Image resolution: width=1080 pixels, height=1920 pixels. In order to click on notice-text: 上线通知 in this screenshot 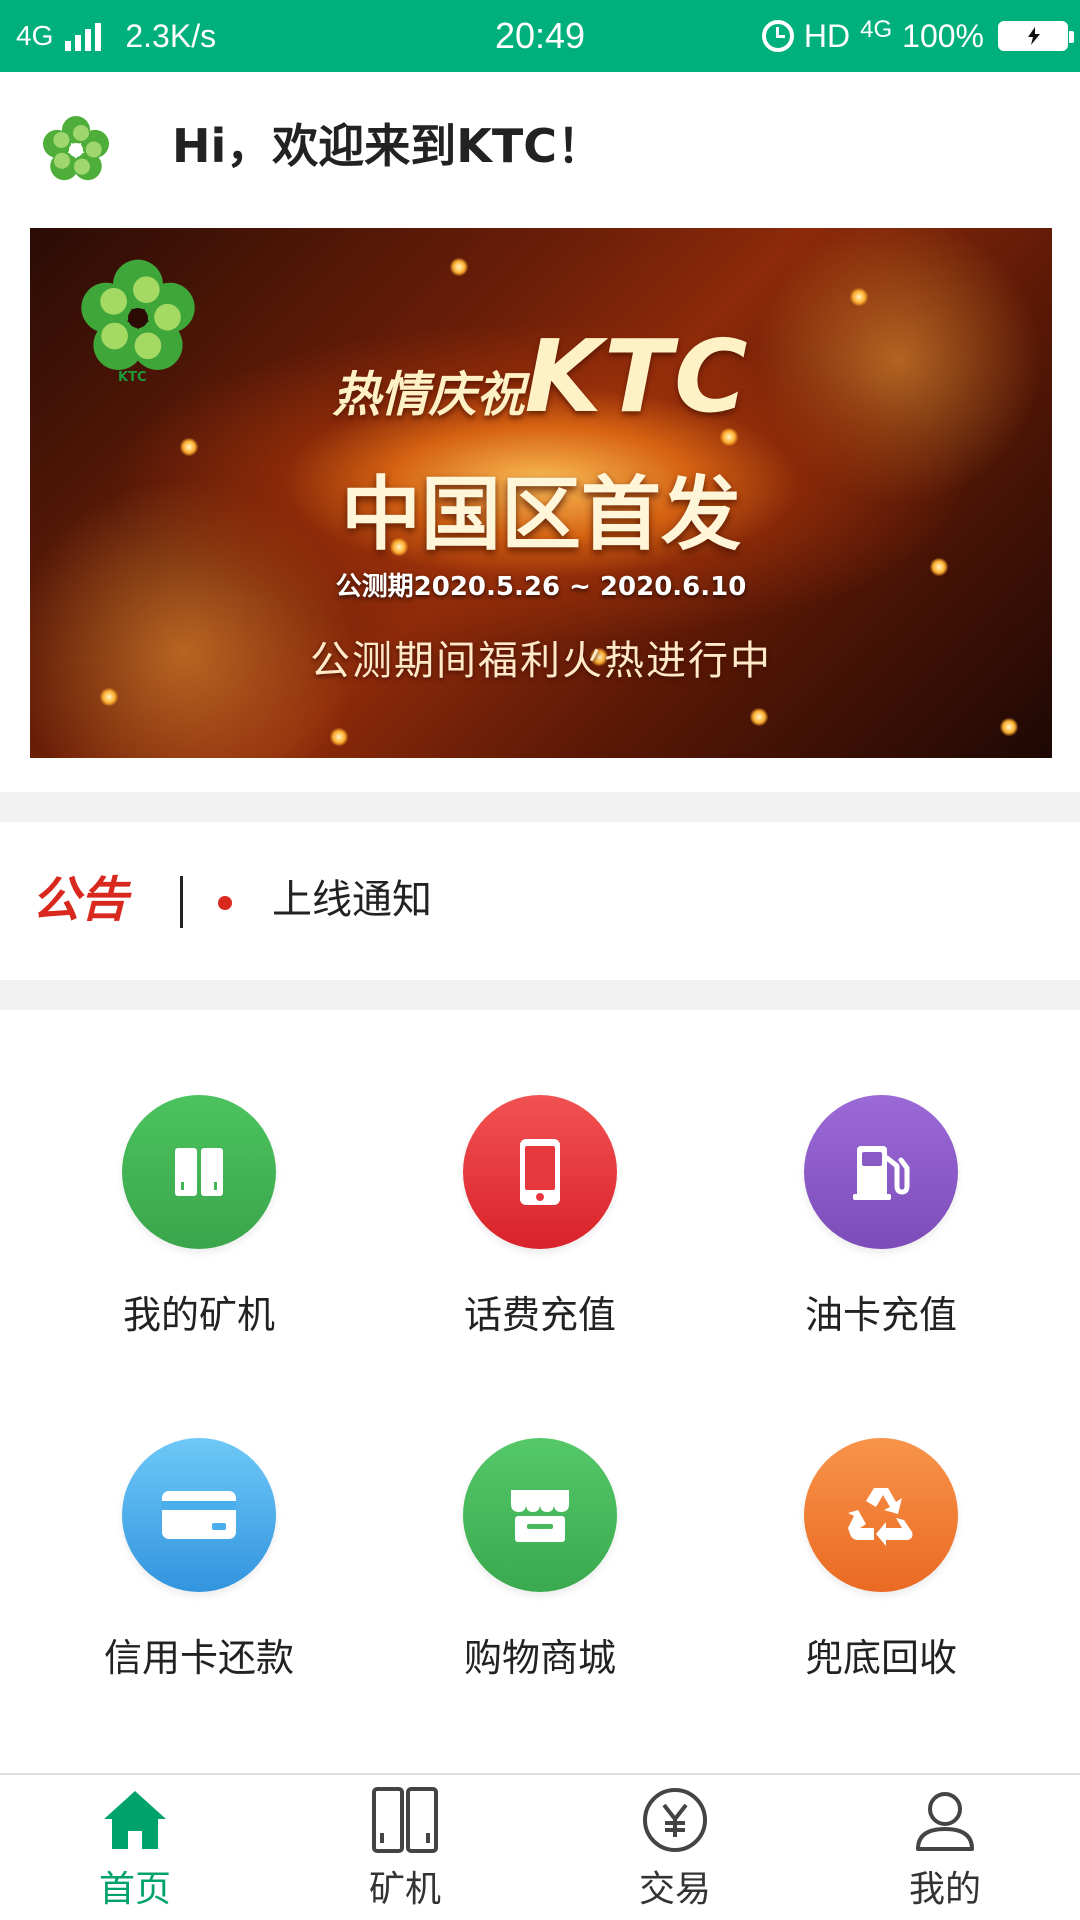, I will do `click(352, 900)`.